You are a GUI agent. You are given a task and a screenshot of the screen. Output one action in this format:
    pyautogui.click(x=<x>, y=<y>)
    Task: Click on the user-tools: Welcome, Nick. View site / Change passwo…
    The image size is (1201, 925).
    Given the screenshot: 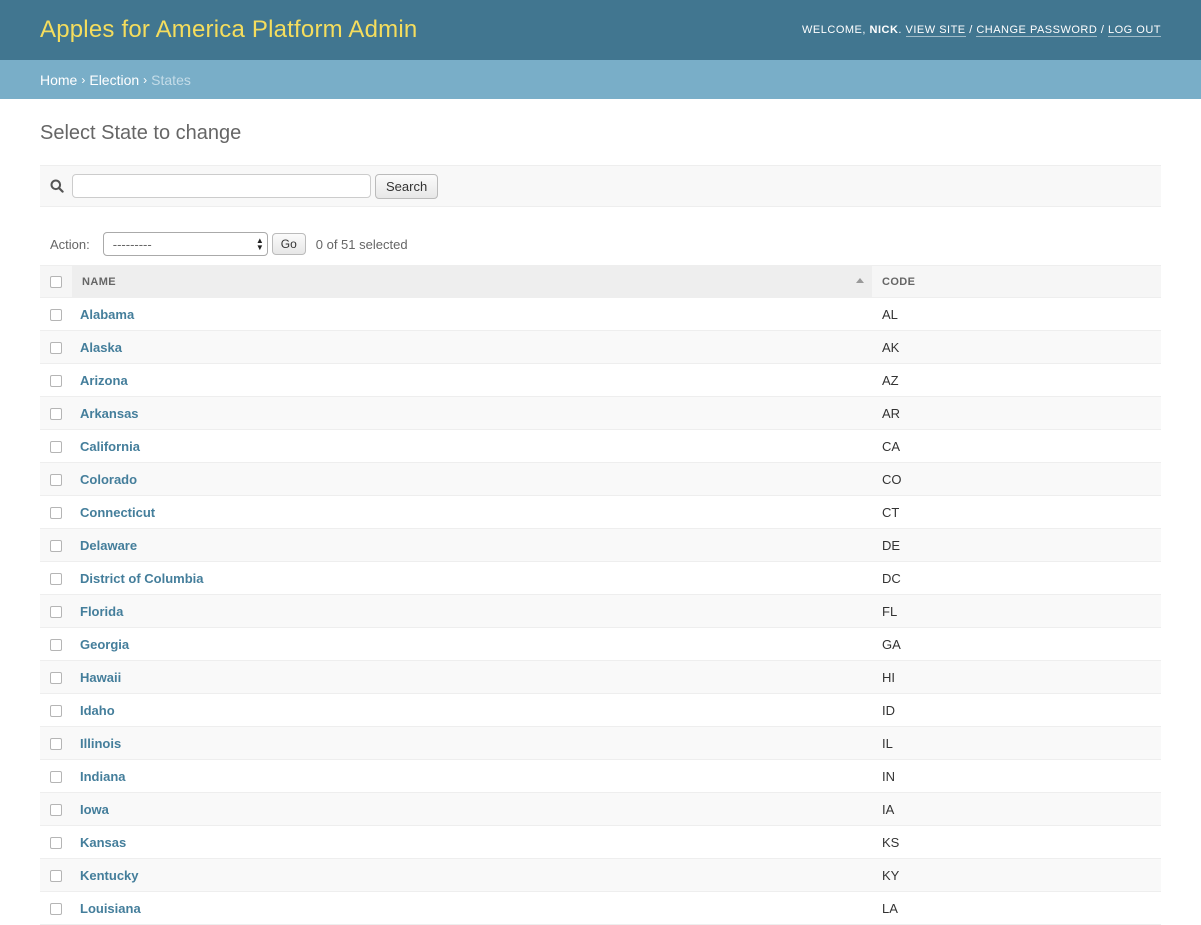 What is the action you would take?
    pyautogui.click(x=981, y=30)
    